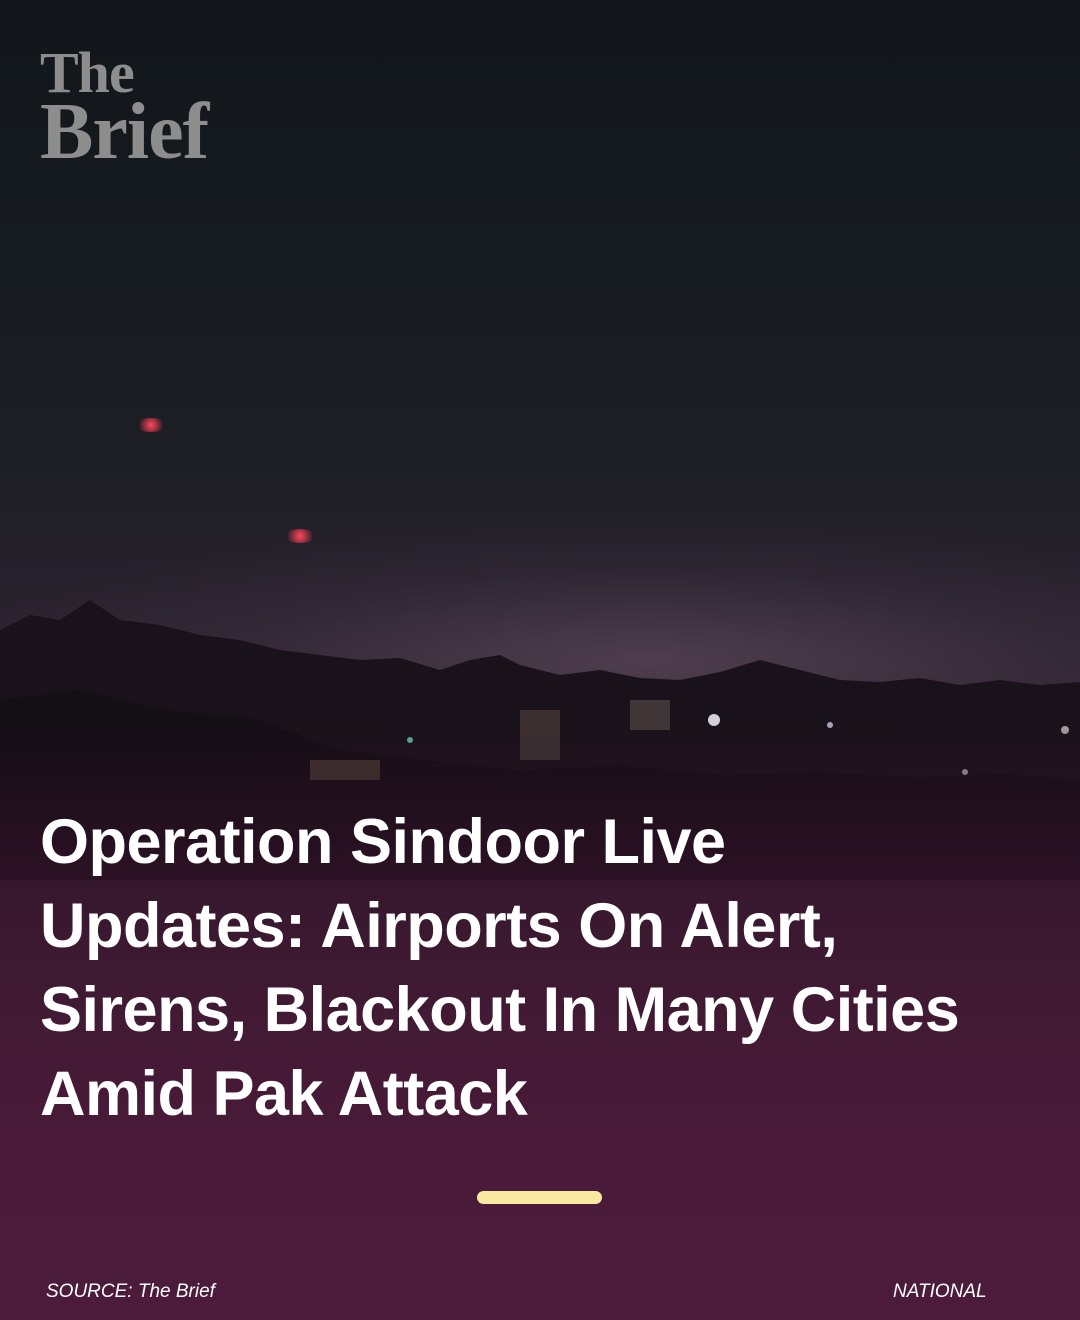 The image size is (1080, 1320). What do you see at coordinates (124, 132) in the screenshot?
I see `logo-word-brief: Brief` at bounding box center [124, 132].